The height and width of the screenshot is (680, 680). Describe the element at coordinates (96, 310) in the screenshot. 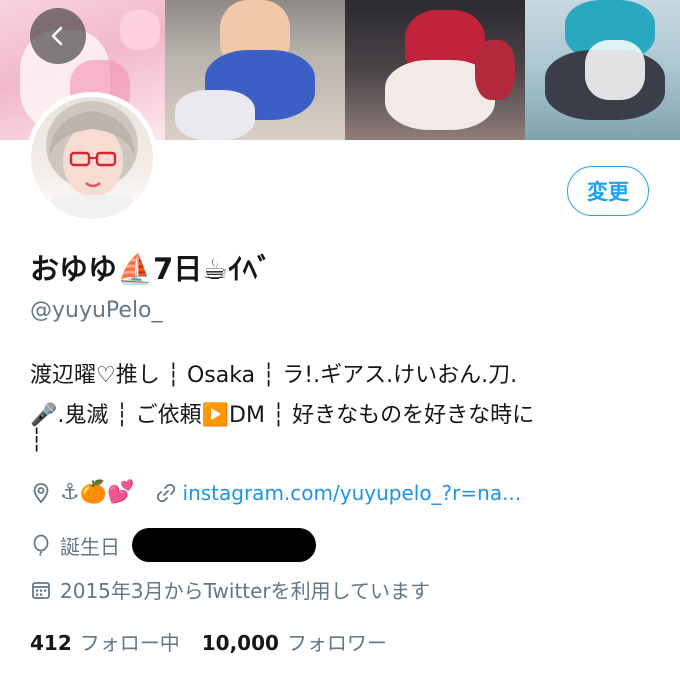

I see `username-handle: @yuyuPelo_` at that location.